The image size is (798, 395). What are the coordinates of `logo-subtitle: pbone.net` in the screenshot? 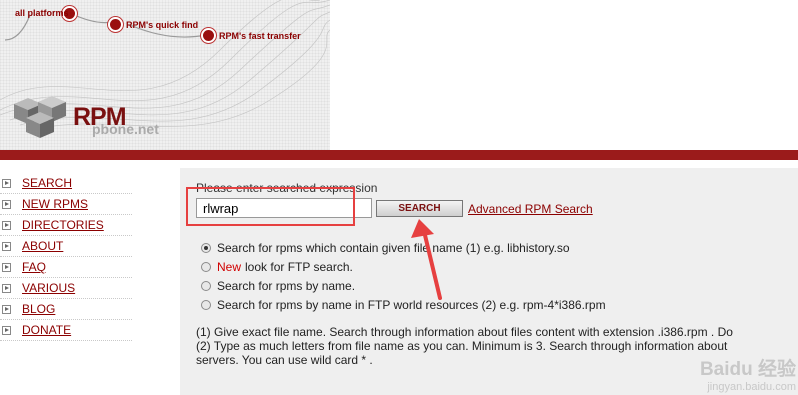 It's located at (125, 129).